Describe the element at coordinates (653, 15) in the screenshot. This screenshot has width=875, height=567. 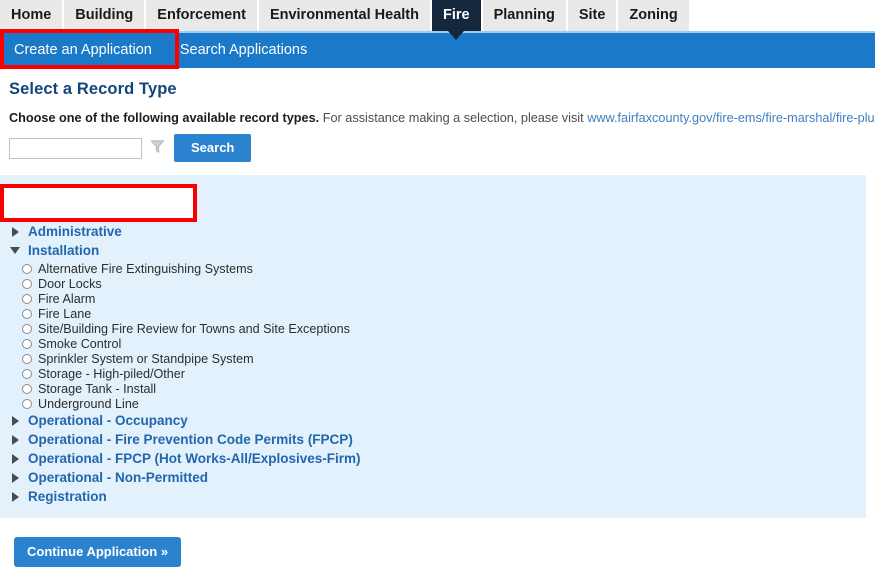
I see `module-tab-zoning: Zoning` at that location.